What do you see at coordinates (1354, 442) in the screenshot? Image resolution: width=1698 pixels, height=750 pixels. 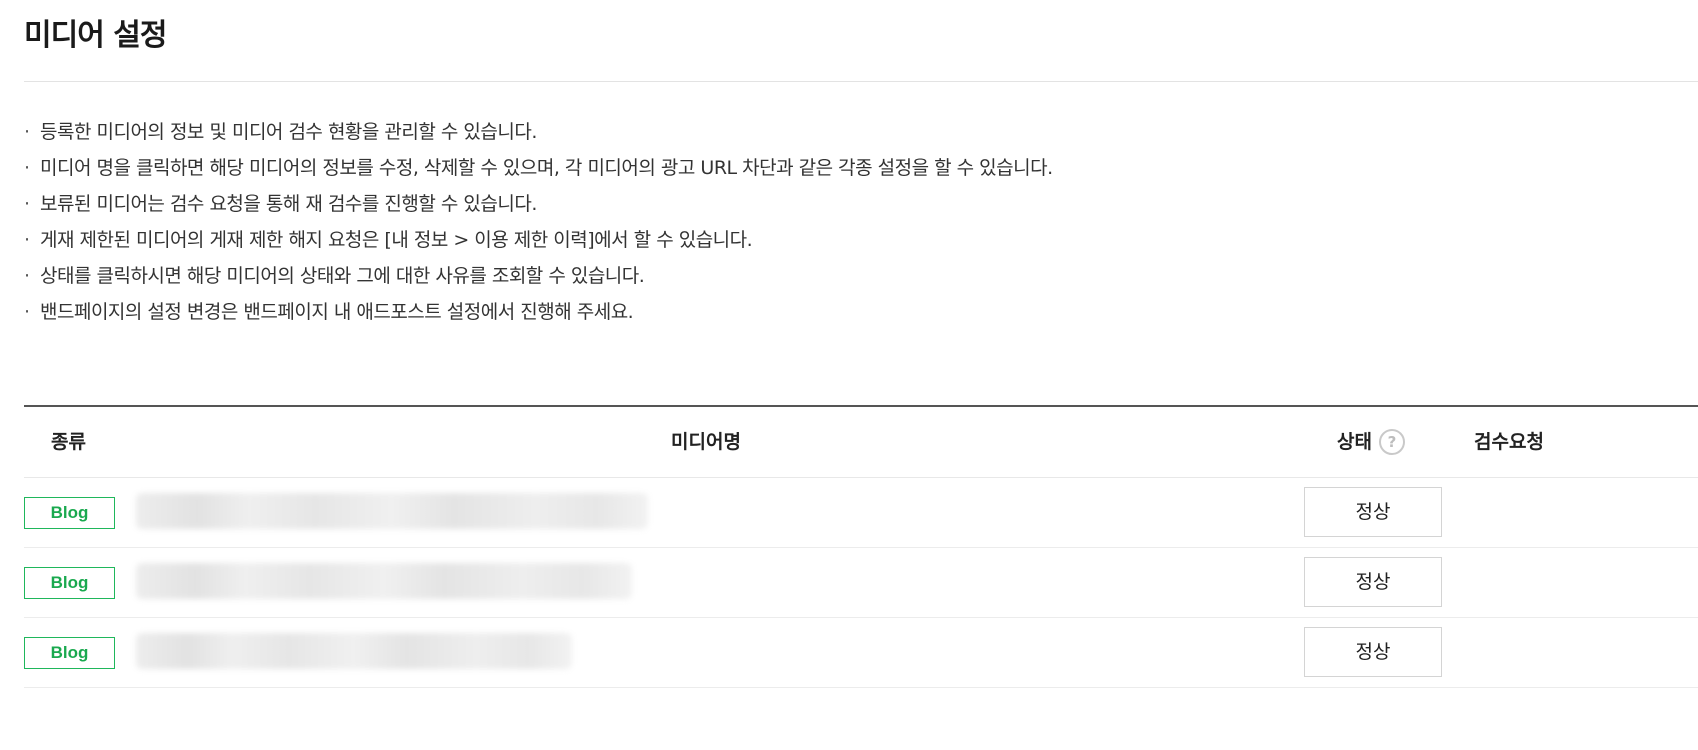 I see `column-header-status-label: 상태` at bounding box center [1354, 442].